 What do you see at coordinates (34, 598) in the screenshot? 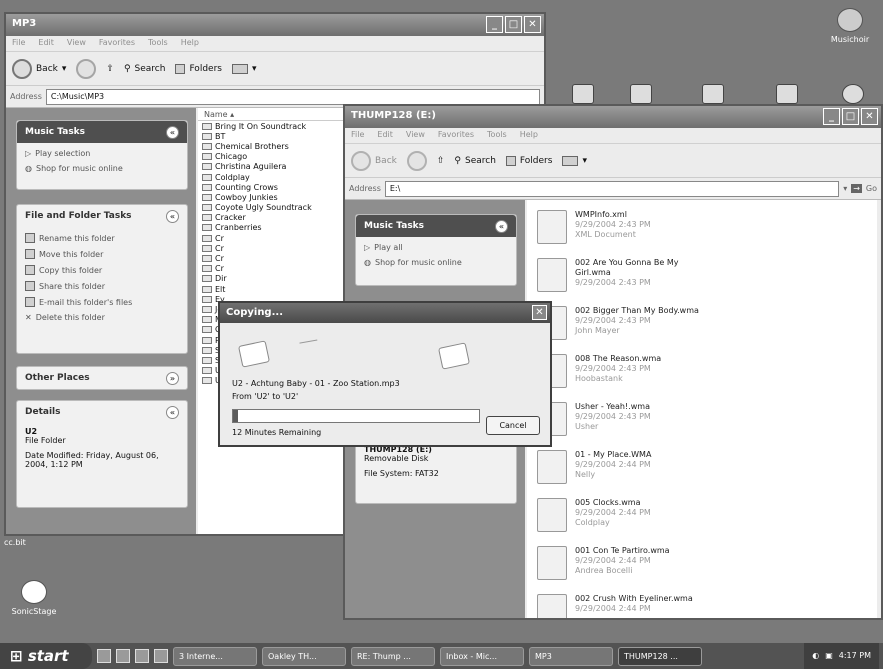
I see `desktop-icon-sonicstage: SonicStage` at bounding box center [34, 598].